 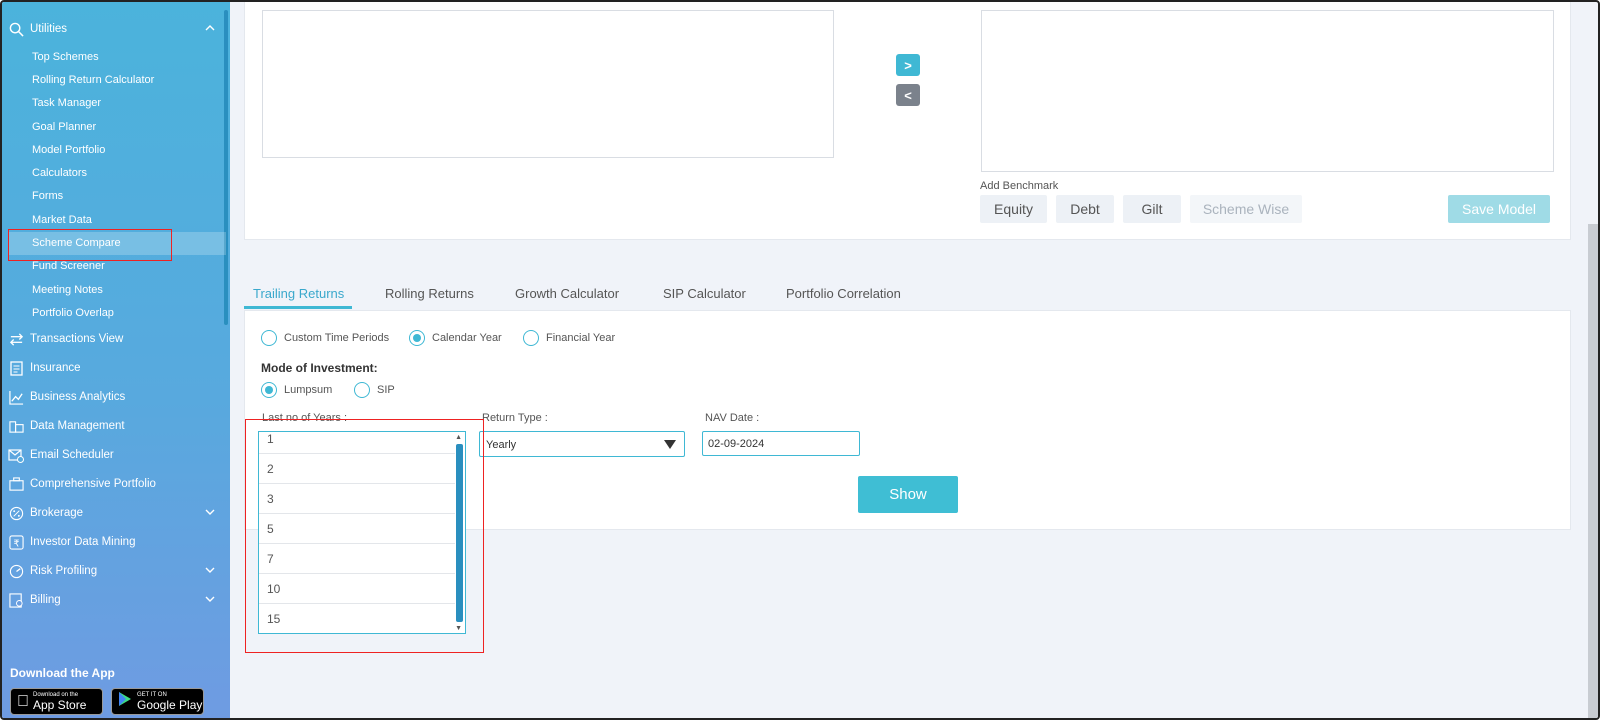 What do you see at coordinates (1019, 186) in the screenshot?
I see `add-benchmark-label: Add Benchmark` at bounding box center [1019, 186].